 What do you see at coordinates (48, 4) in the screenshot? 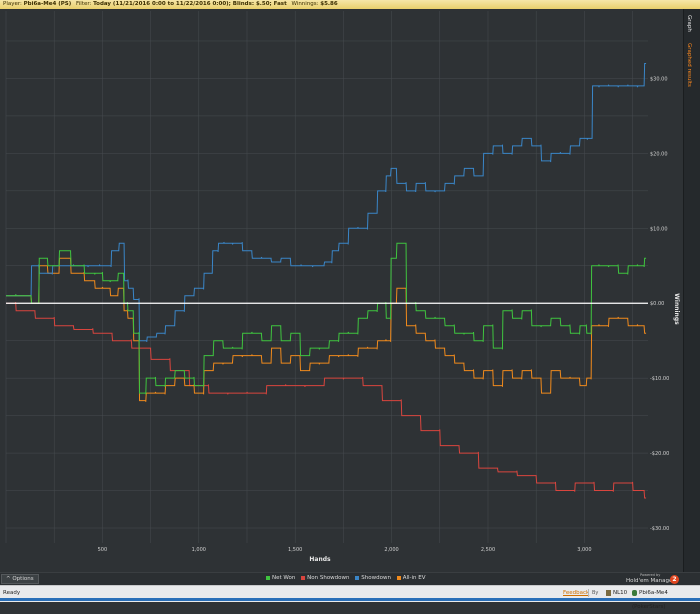
I see `player-value: Pbi6a-Me4 (PS)` at bounding box center [48, 4].